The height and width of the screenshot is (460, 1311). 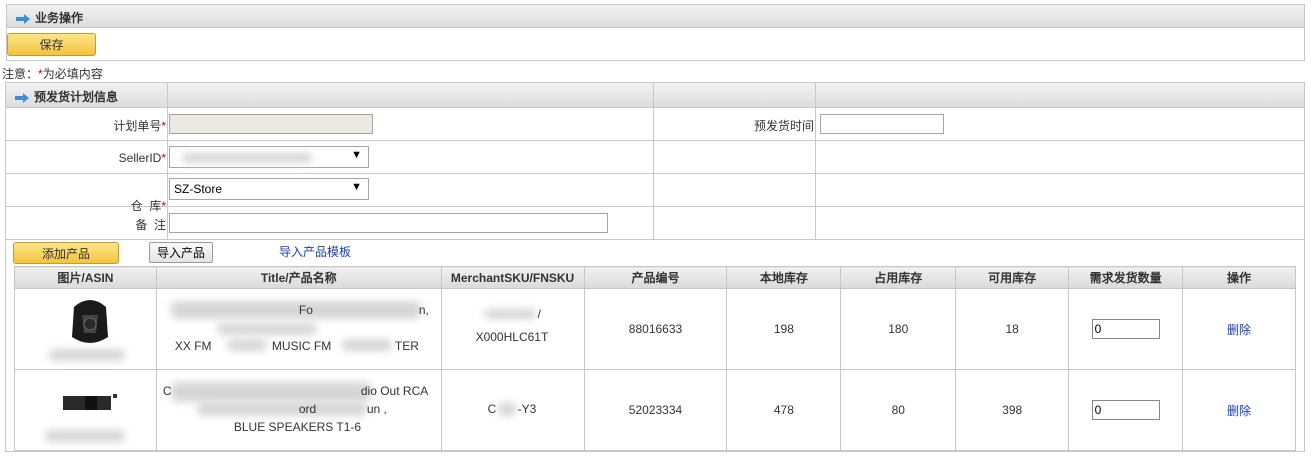 I want to click on warehouse-label: 仓 库*, so click(x=148, y=206).